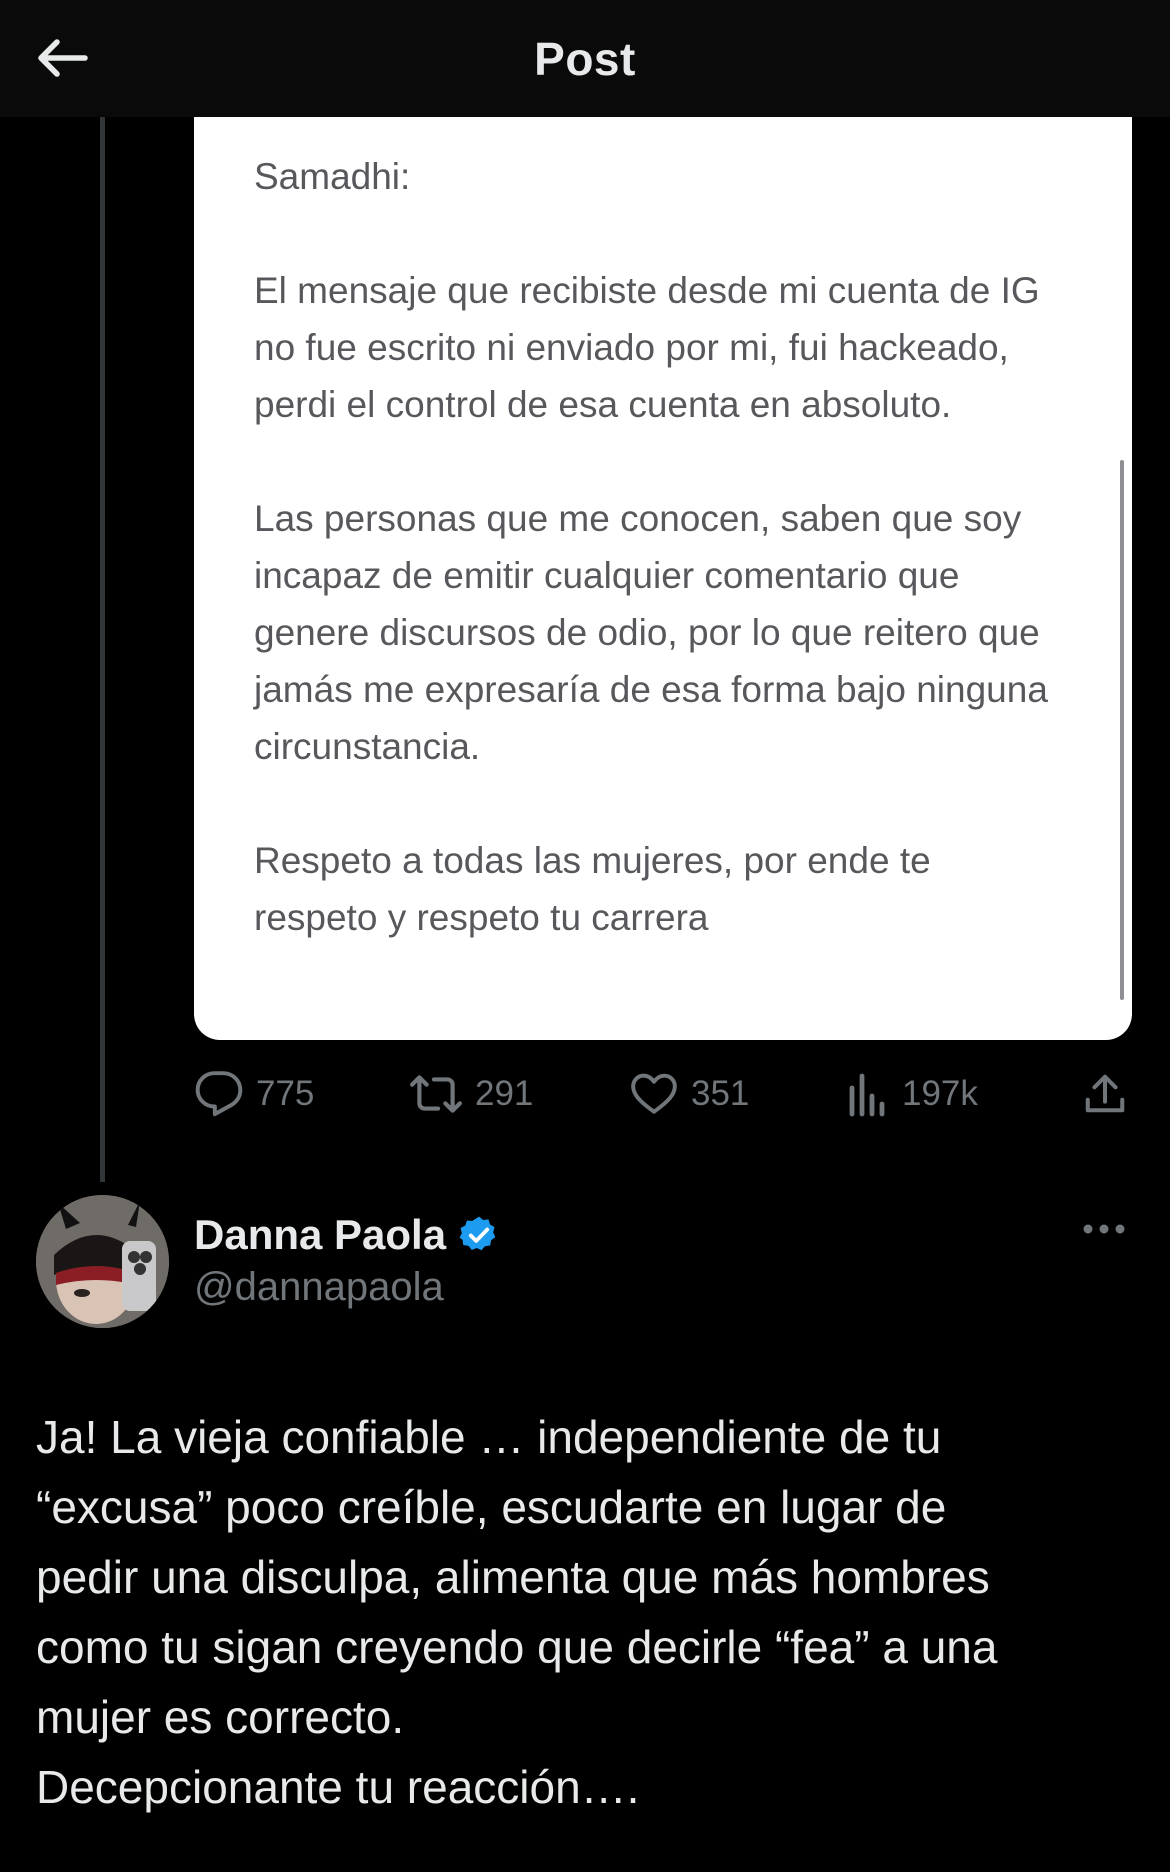 Image resolution: width=1170 pixels, height=1872 pixels. I want to click on like-button: 351, so click(689, 1094).